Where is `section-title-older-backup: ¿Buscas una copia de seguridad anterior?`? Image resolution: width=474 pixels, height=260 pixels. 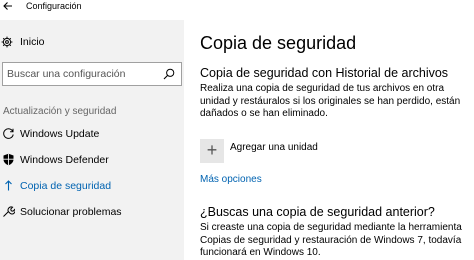 section-title-older-backup: ¿Buscas una copia de seguridad anterior? is located at coordinates (317, 212).